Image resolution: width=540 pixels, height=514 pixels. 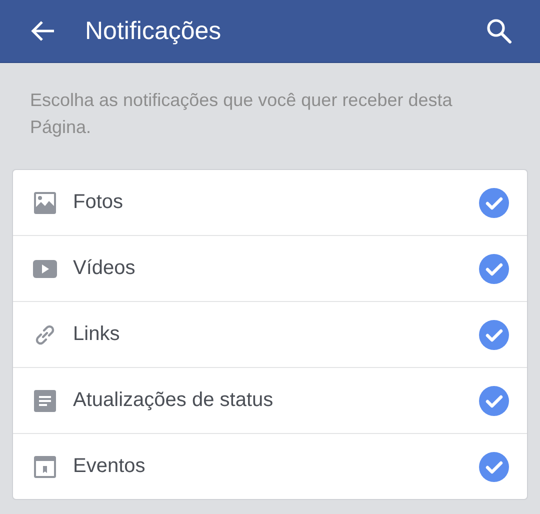 What do you see at coordinates (104, 268) in the screenshot?
I see `notification-label: Vídeos` at bounding box center [104, 268].